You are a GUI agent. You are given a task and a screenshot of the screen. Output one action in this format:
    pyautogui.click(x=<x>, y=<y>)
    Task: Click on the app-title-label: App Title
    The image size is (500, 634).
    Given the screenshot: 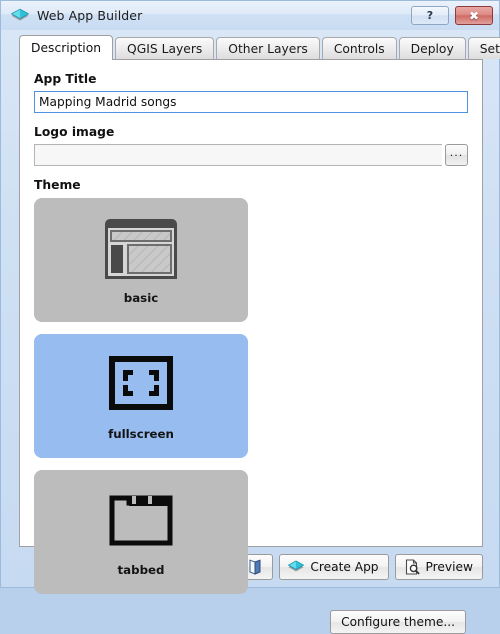 What is the action you would take?
    pyautogui.click(x=65, y=79)
    